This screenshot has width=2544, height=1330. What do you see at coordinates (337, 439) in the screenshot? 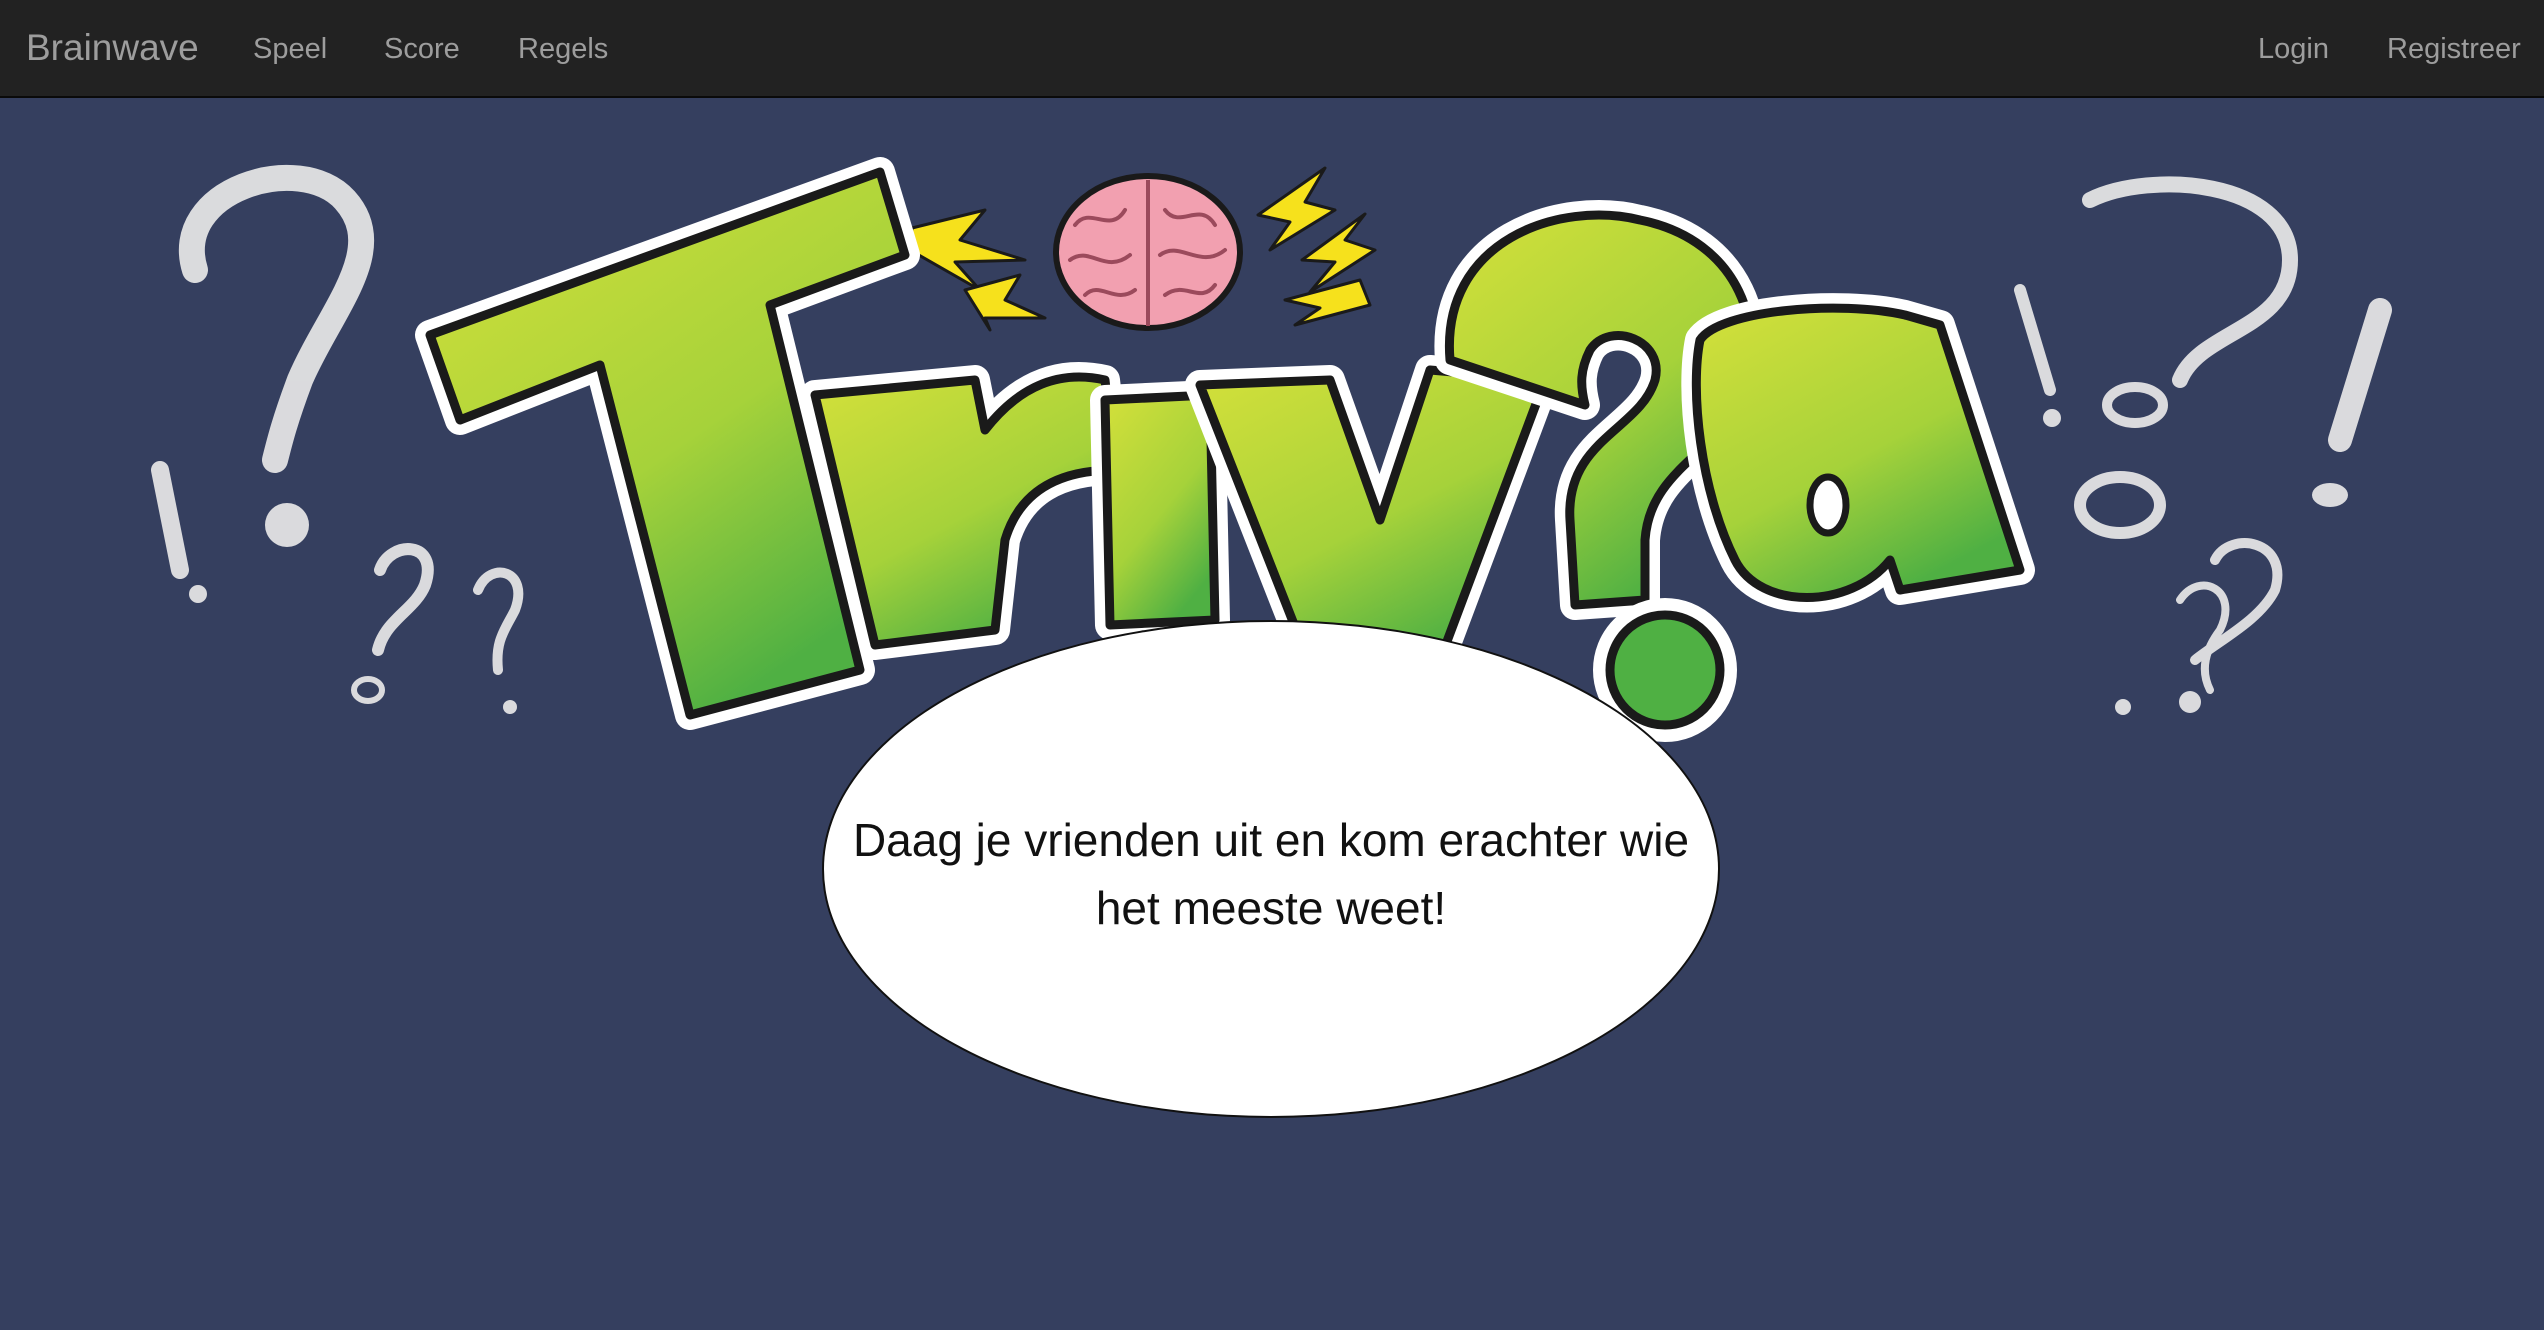
I see `chalk-doodles-left` at bounding box center [337, 439].